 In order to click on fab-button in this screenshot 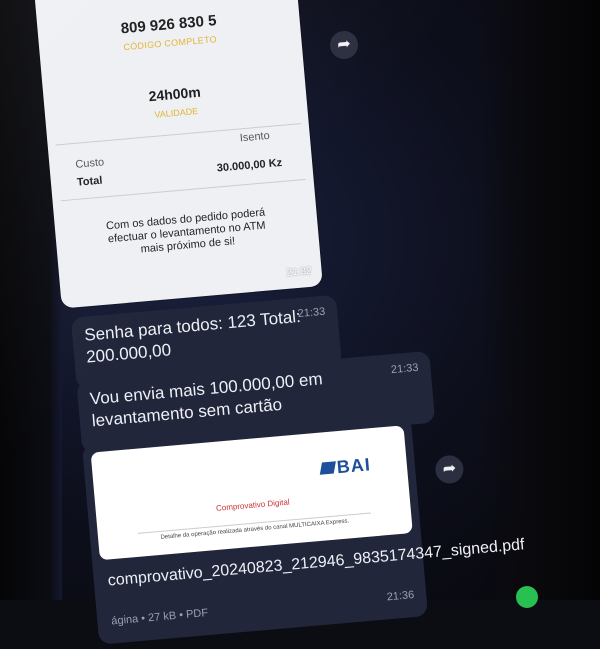, I will do `click(527, 597)`.